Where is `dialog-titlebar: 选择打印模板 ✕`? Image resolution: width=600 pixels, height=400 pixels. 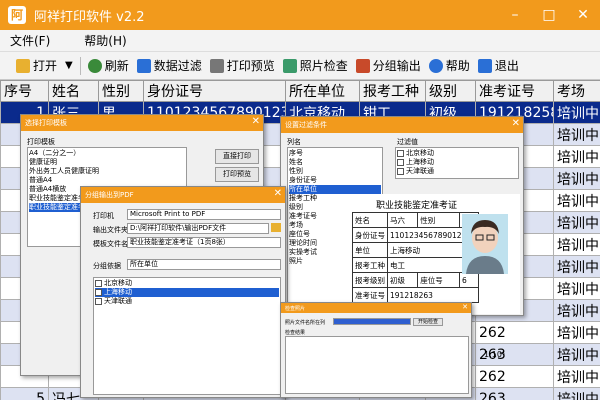 dialog-titlebar: 选择打印模板 ✕ is located at coordinates (142, 123).